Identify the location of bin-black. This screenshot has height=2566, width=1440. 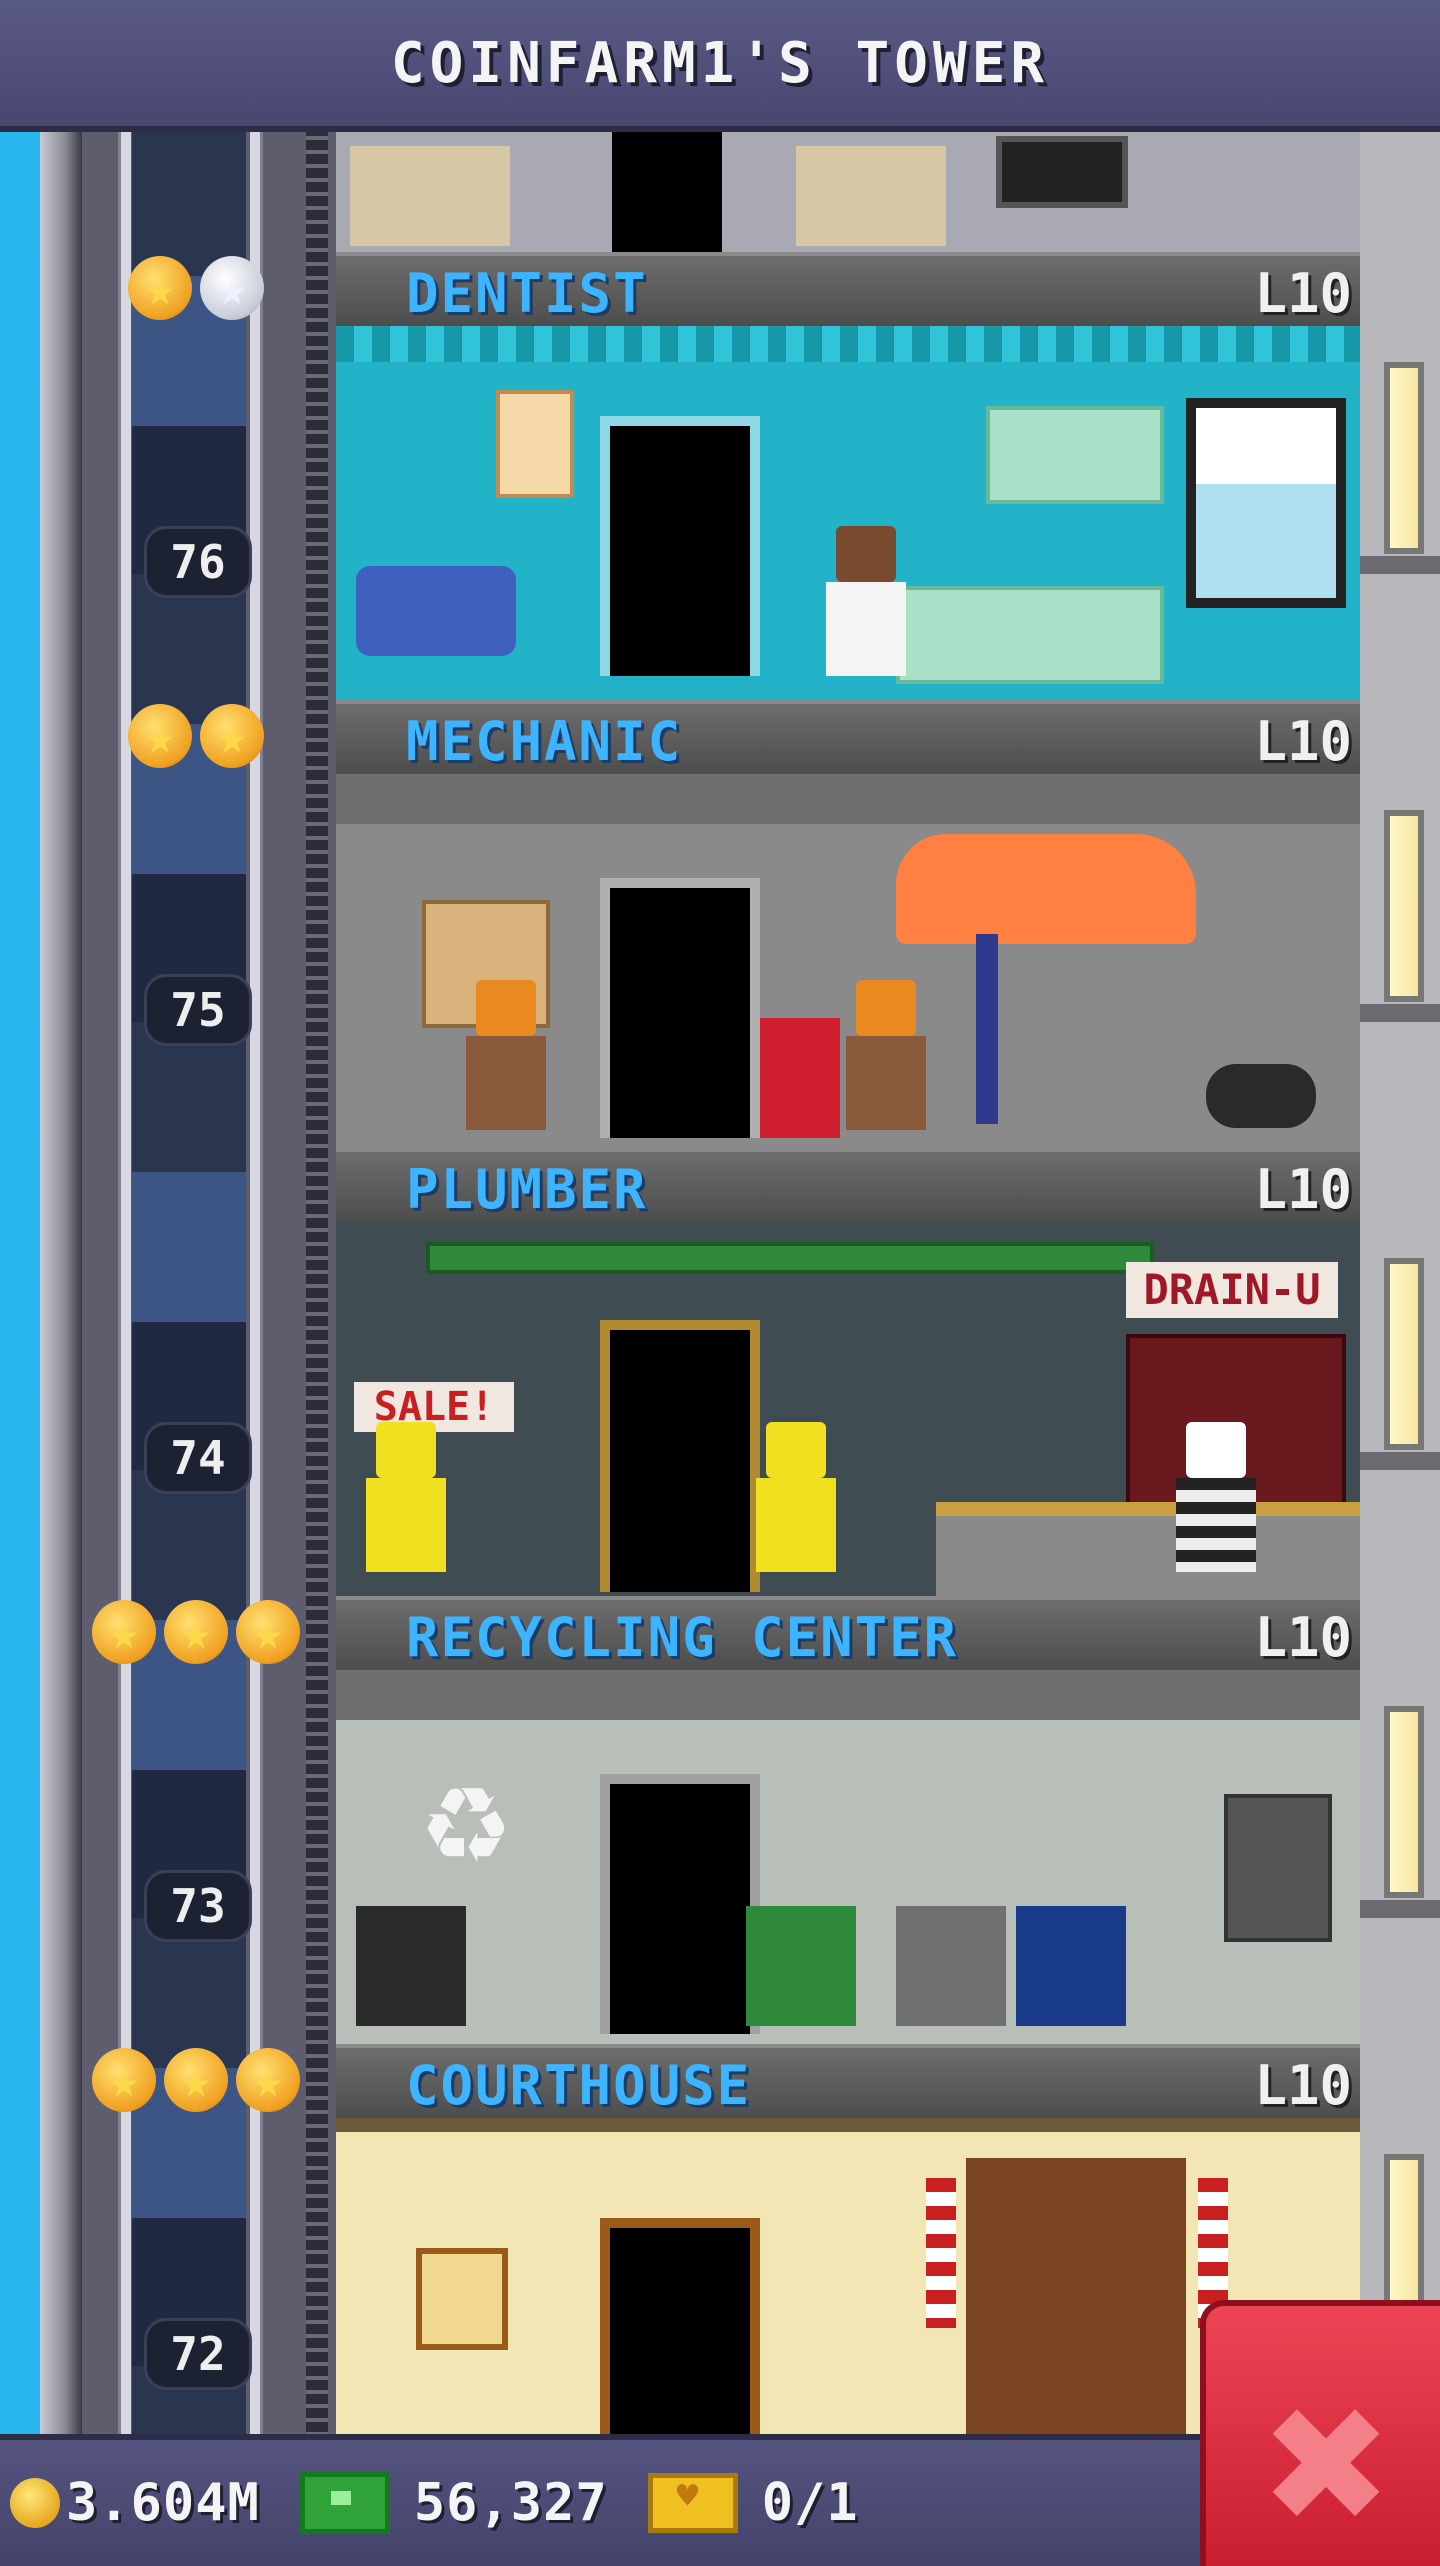
(411, 1966).